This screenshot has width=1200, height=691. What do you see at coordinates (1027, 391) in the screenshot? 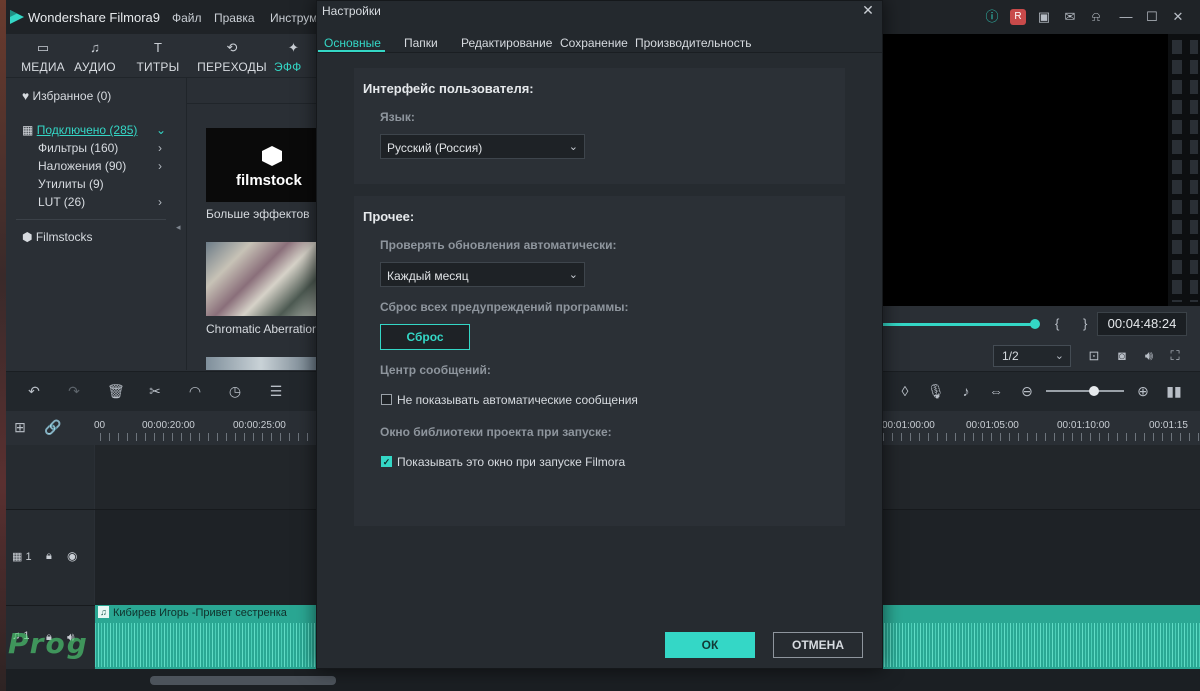
I see `zoom-out-icon: ⊖` at bounding box center [1027, 391].